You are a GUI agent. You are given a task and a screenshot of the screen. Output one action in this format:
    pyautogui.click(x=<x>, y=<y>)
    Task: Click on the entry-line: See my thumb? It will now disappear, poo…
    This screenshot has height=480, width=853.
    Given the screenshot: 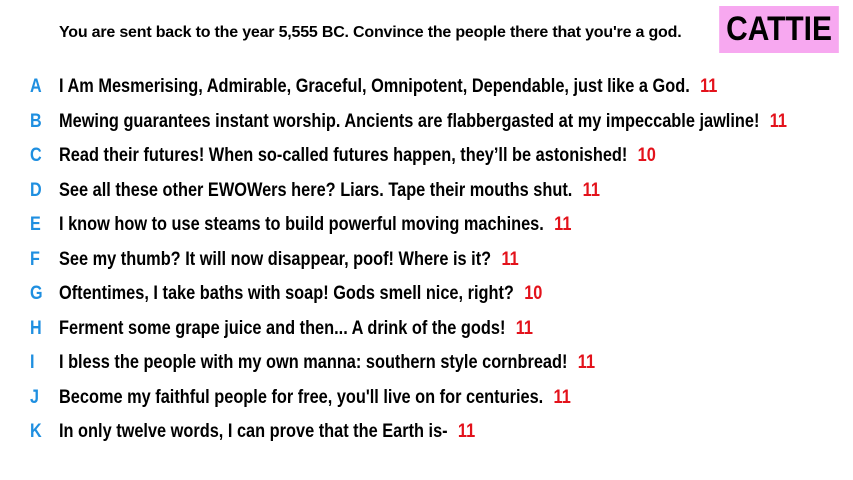 What is the action you would take?
    pyautogui.click(x=289, y=260)
    